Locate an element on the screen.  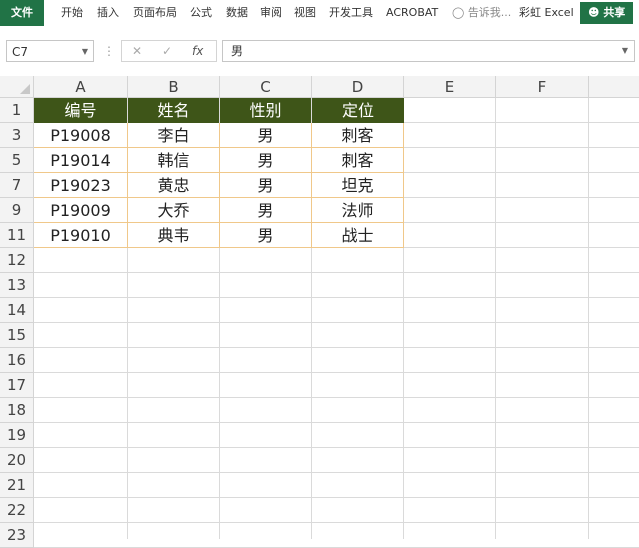
account-name: 彩虹 Excel is located at coordinates (546, 13).